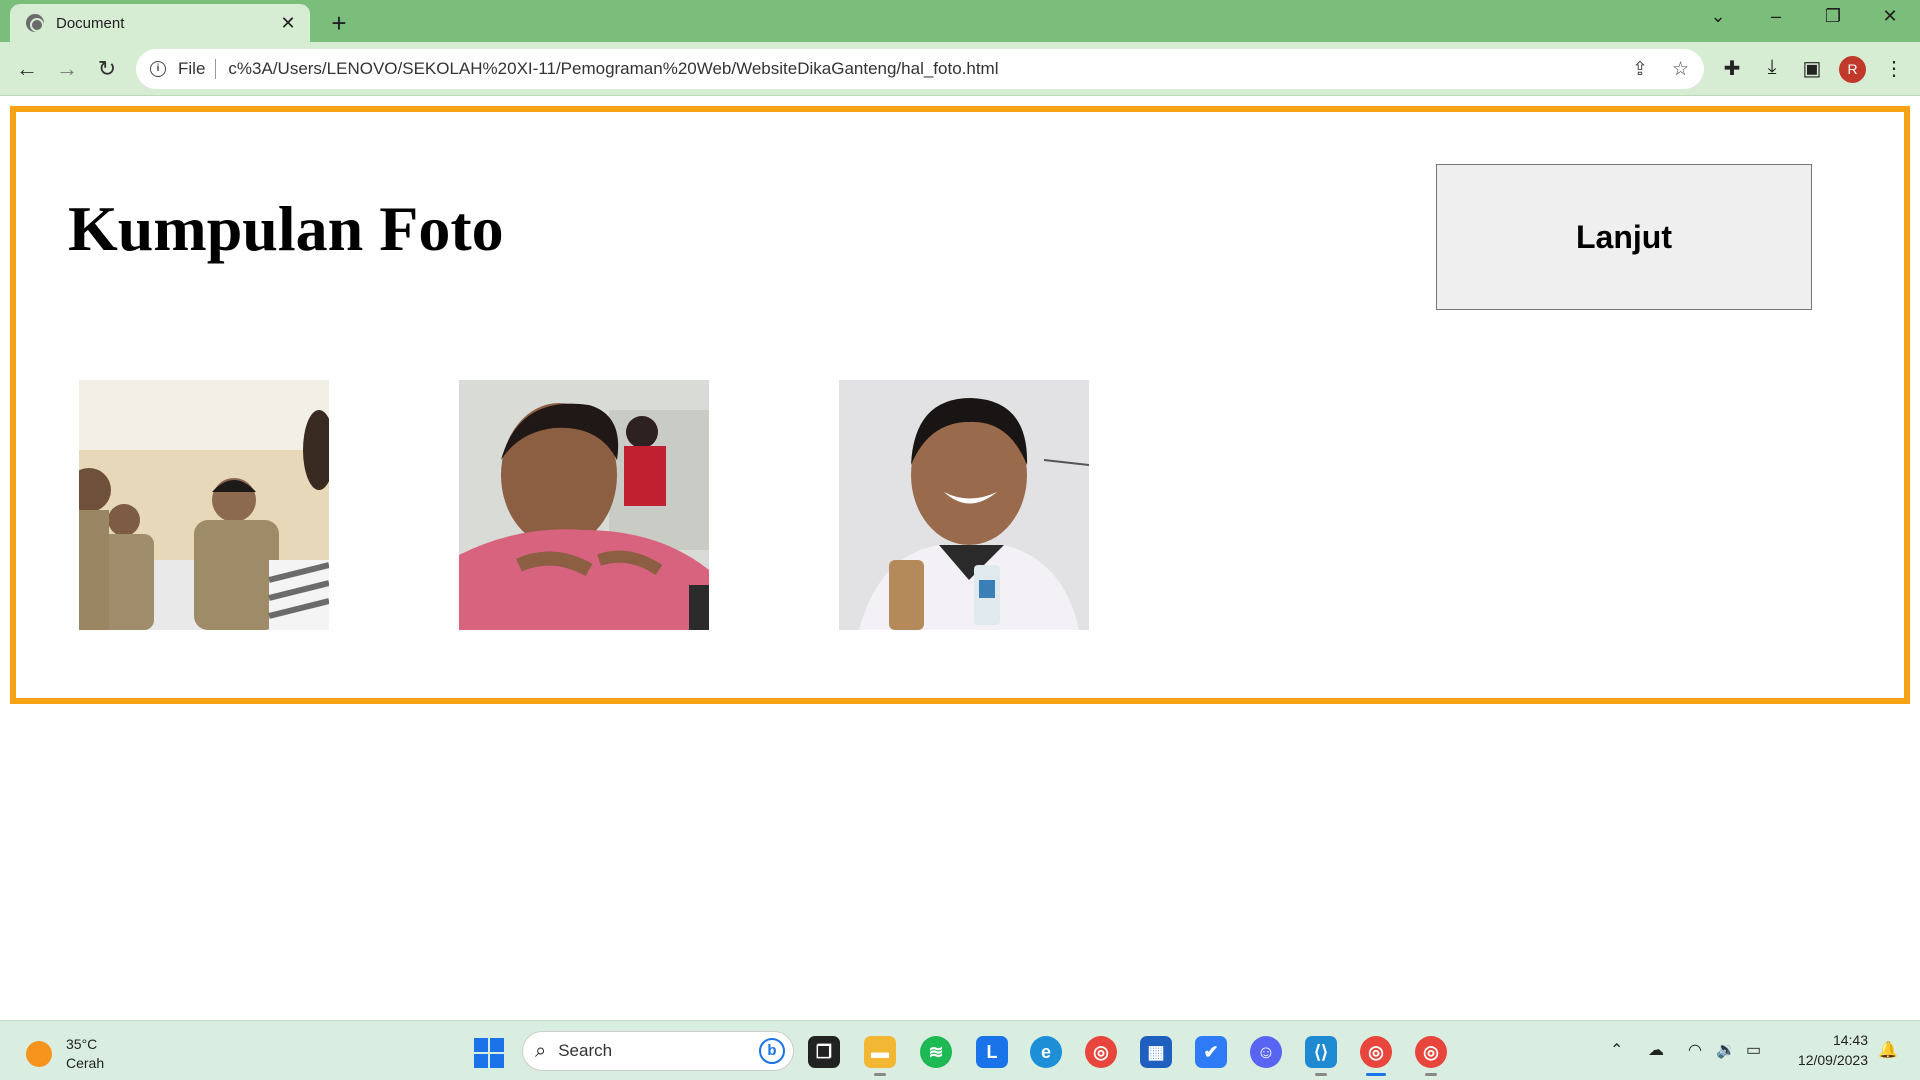 Image resolution: width=1920 pixels, height=1080 pixels. I want to click on close-tab-icon: ✕, so click(288, 23).